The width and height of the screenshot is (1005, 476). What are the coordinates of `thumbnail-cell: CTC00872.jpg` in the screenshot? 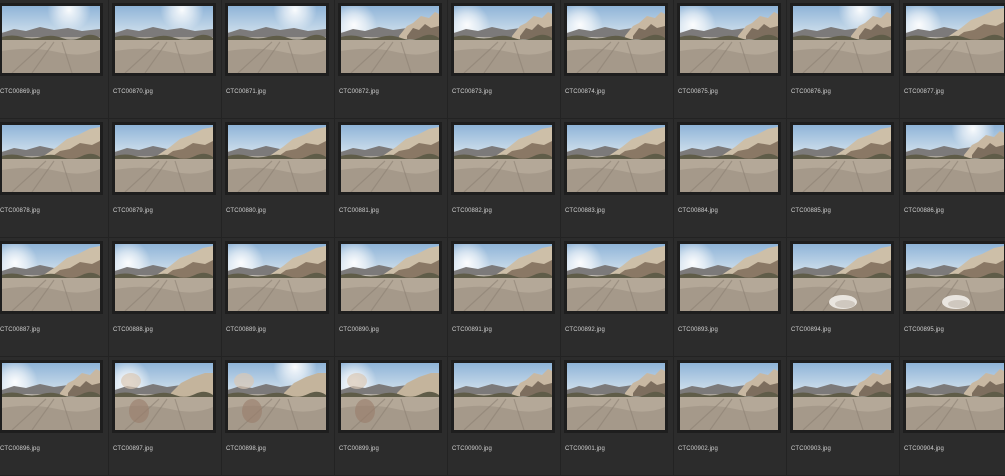 It's located at (391, 59).